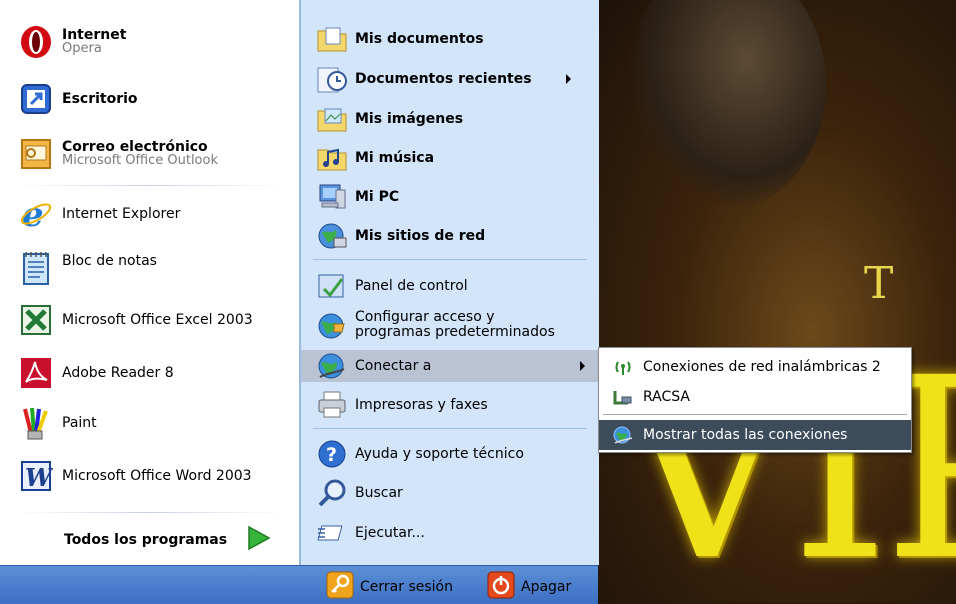 The width and height of the screenshot is (956, 604). I want to click on green-arrow-icon, so click(258, 540).